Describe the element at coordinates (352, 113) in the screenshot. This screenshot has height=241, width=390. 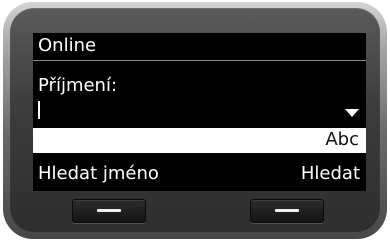
I see `chevron-down-icon` at that location.